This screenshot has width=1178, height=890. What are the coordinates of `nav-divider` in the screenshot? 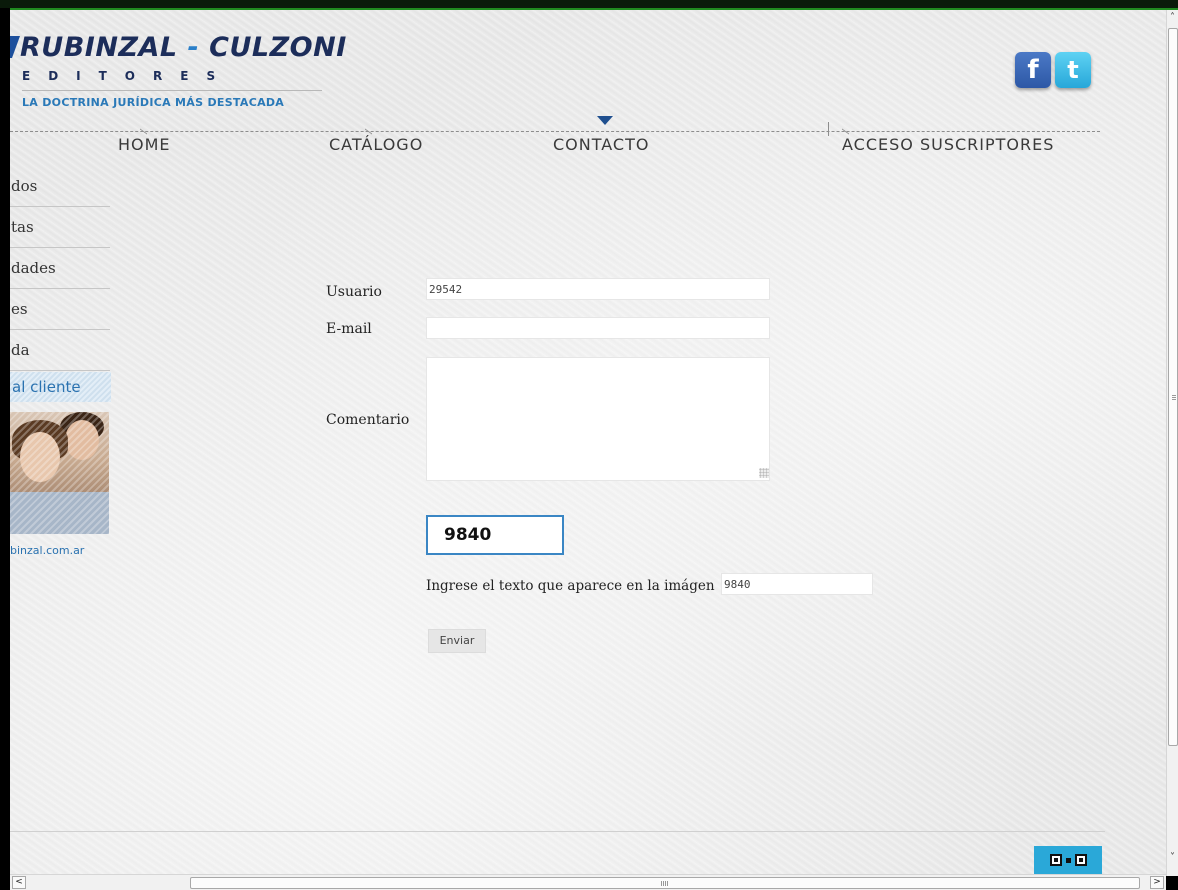 It's located at (555, 131).